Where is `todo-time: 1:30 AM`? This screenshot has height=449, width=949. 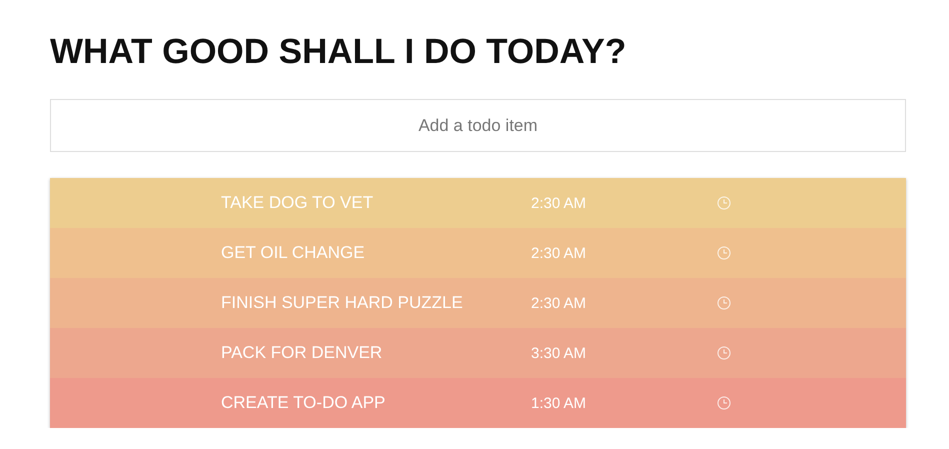 todo-time: 1:30 AM is located at coordinates (559, 403).